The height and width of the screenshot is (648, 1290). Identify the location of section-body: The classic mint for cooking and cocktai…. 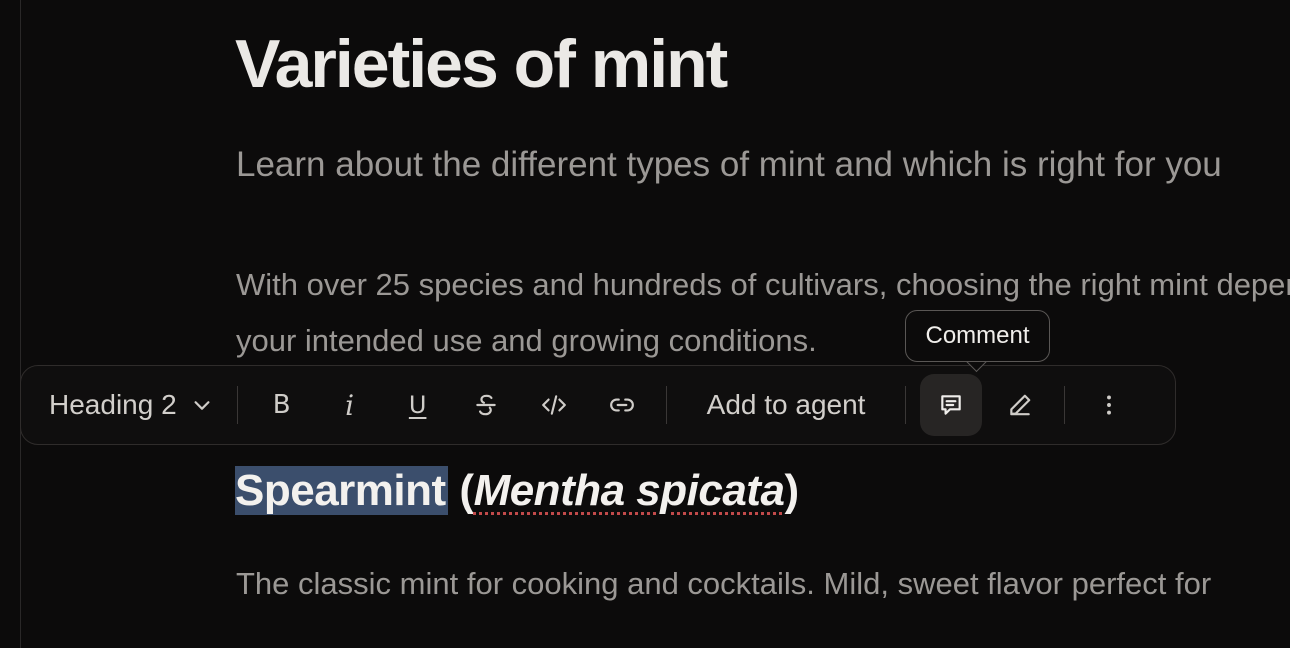
(723, 584).